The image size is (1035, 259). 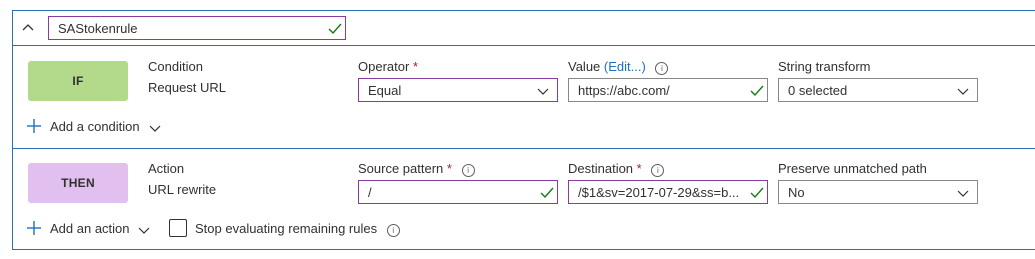 I want to click on condition-label: Condition, so click(x=175, y=66).